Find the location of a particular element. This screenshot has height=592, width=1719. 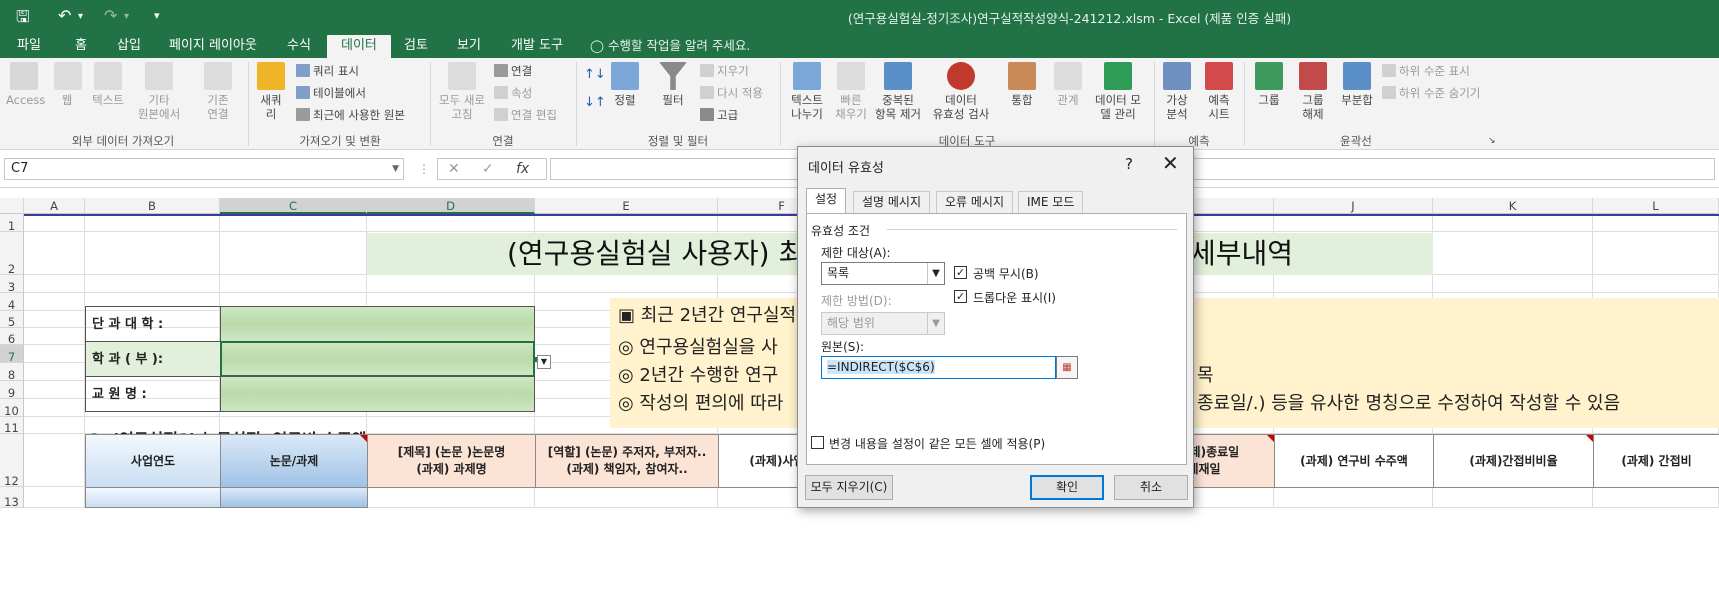

tab-developer: 개발 도구 is located at coordinates (537, 46).